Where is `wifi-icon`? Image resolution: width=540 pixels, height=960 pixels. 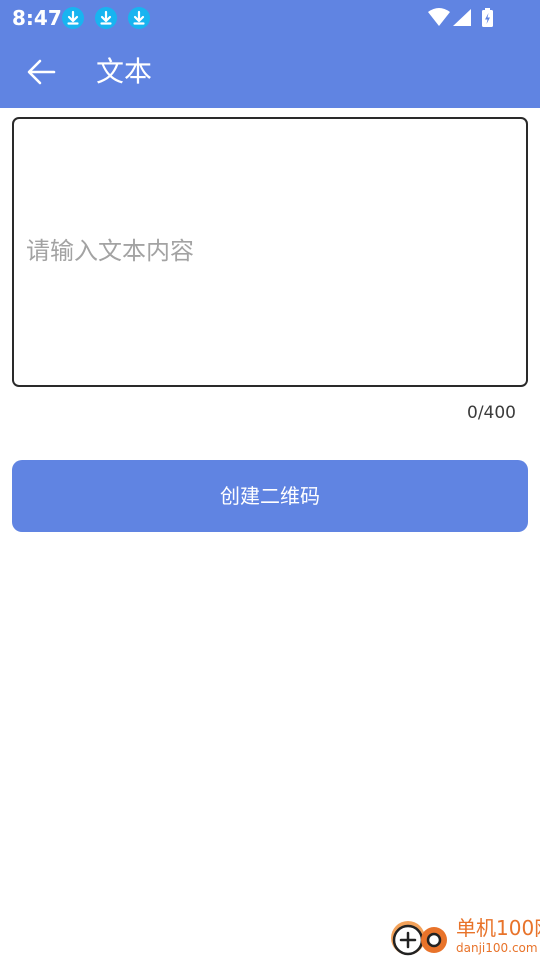 wifi-icon is located at coordinates (439, 17).